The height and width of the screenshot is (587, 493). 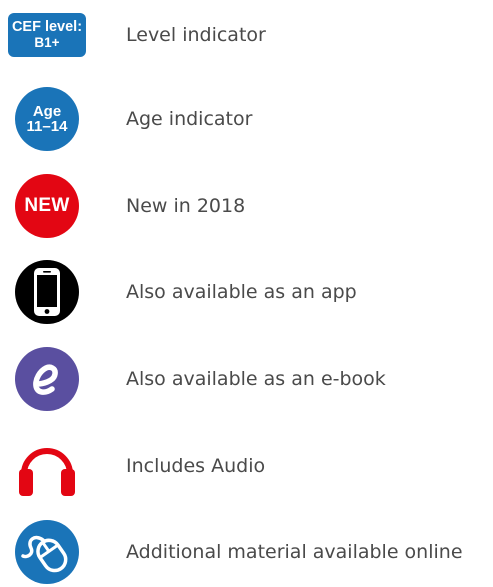 What do you see at coordinates (47, 27) in the screenshot?
I see `cef-level-badge-line1: CEF level:` at bounding box center [47, 27].